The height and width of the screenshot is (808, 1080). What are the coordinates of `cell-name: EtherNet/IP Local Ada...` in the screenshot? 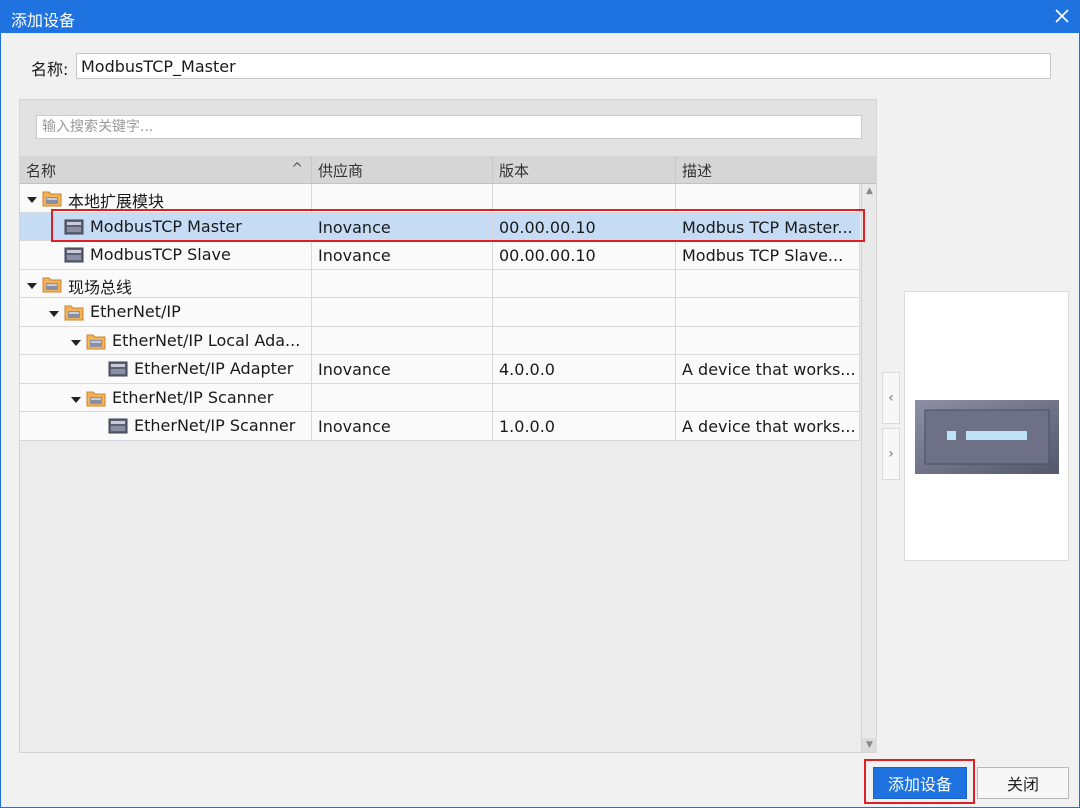 It's located at (166, 340).